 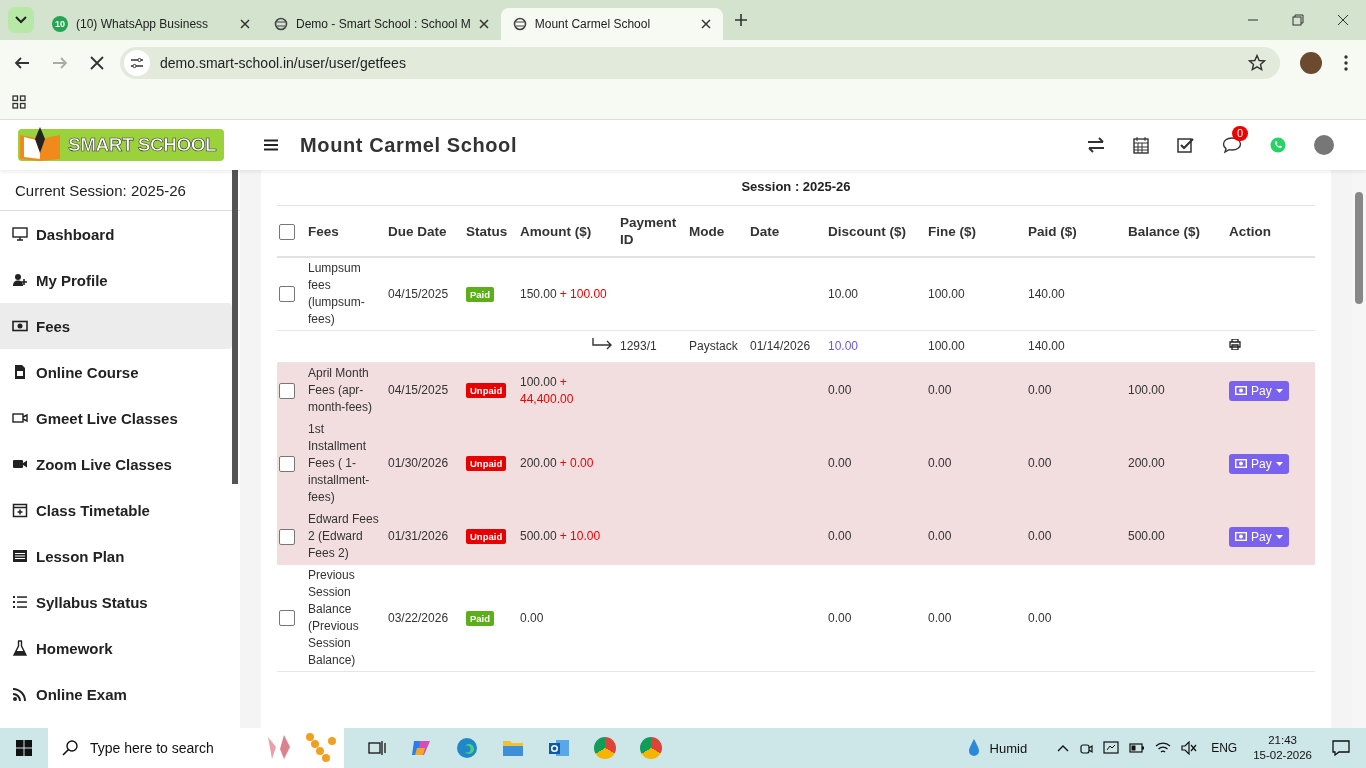 I want to click on sidebar-item: Lesson Plan, so click(x=116, y=556).